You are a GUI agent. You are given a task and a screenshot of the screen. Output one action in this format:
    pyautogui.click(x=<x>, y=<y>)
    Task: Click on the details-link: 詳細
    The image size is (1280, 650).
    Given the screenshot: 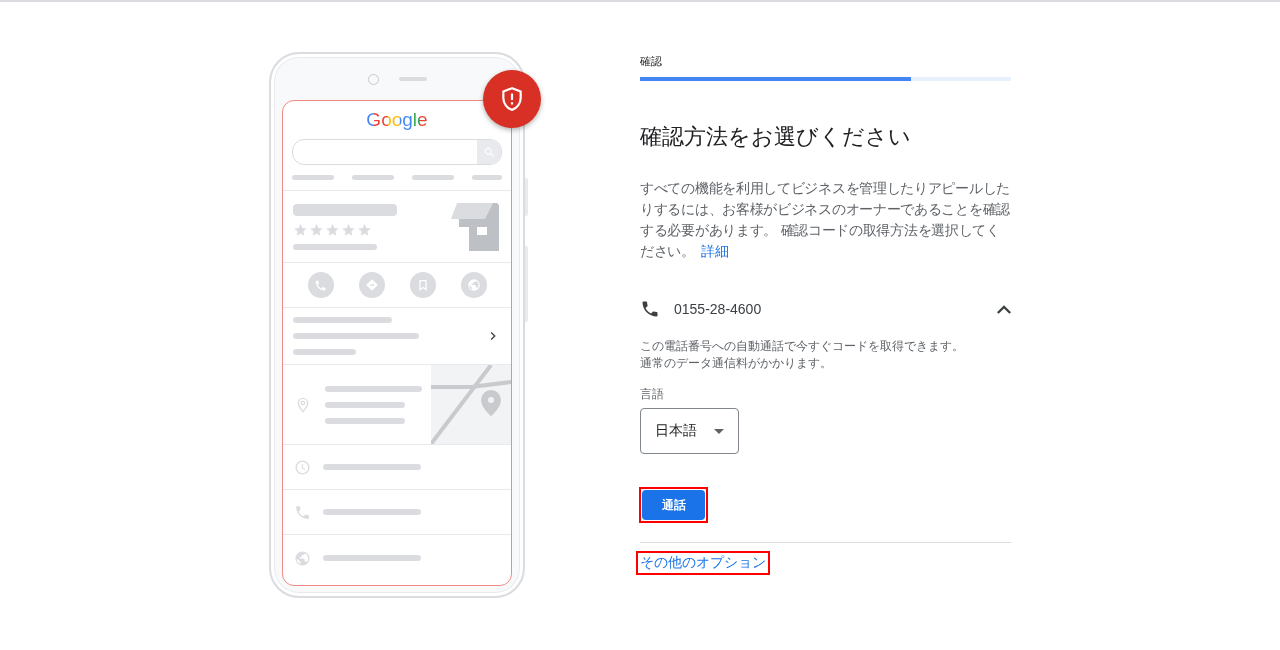 What is the action you would take?
    pyautogui.click(x=714, y=251)
    